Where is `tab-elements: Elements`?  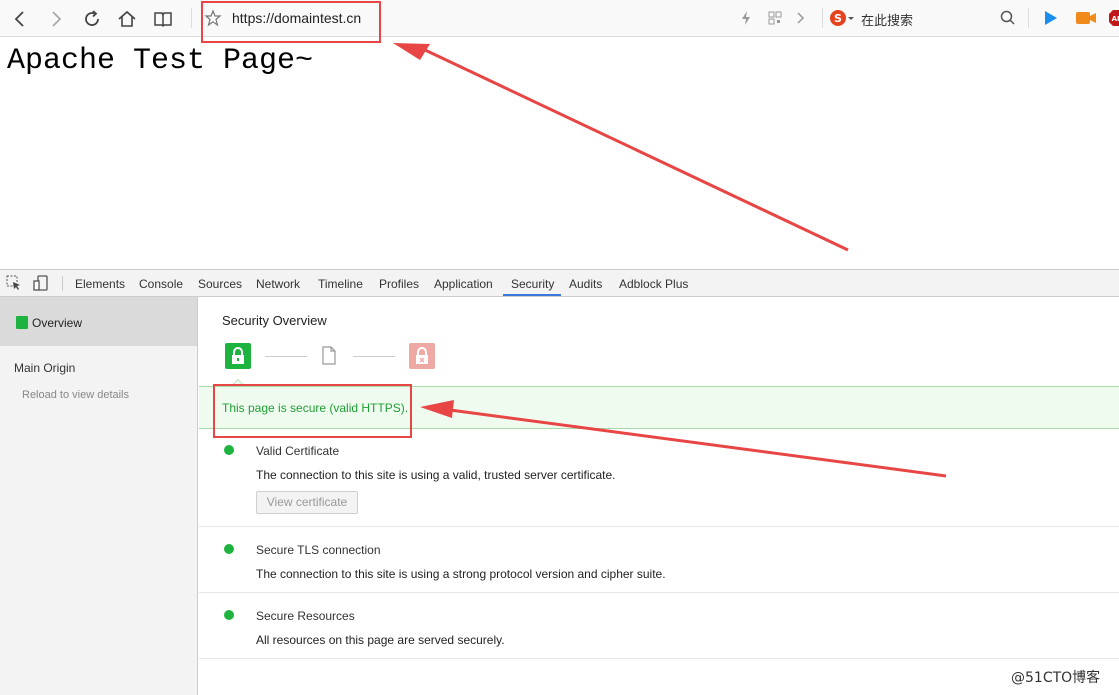 tab-elements: Elements is located at coordinates (100, 284).